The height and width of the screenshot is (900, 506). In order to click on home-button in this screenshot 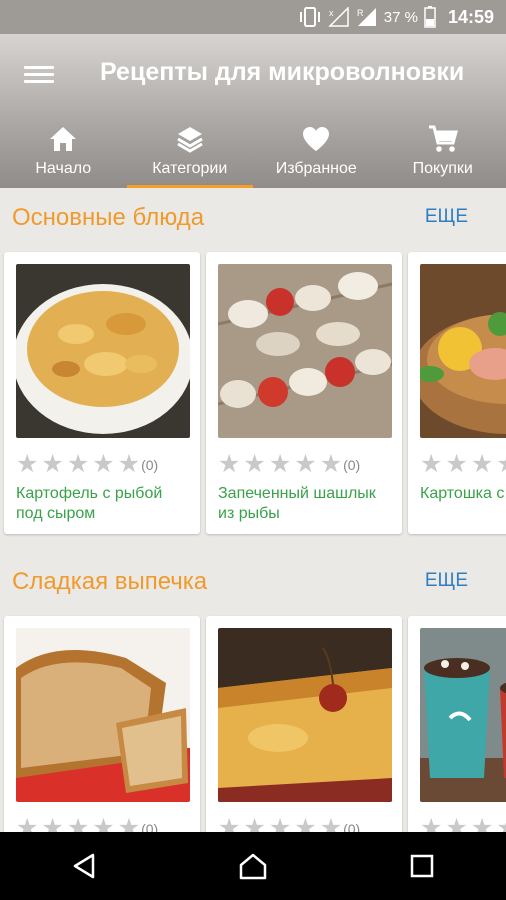, I will do `click(253, 866)`.